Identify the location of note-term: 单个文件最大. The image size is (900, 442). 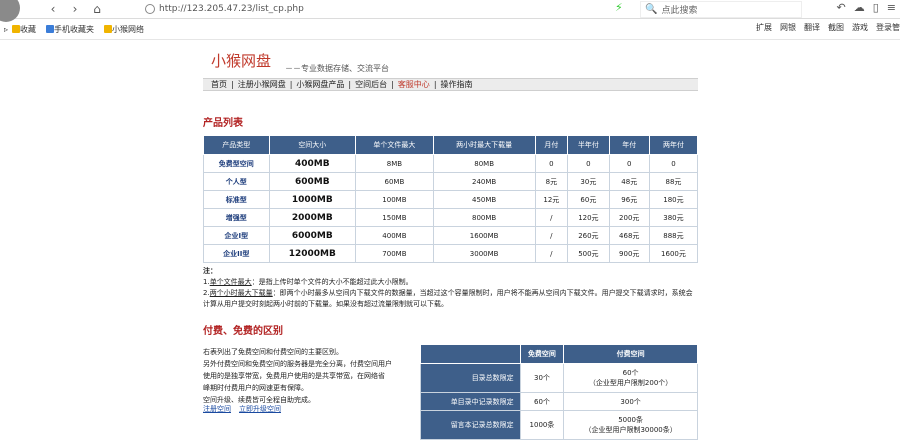
(230, 282).